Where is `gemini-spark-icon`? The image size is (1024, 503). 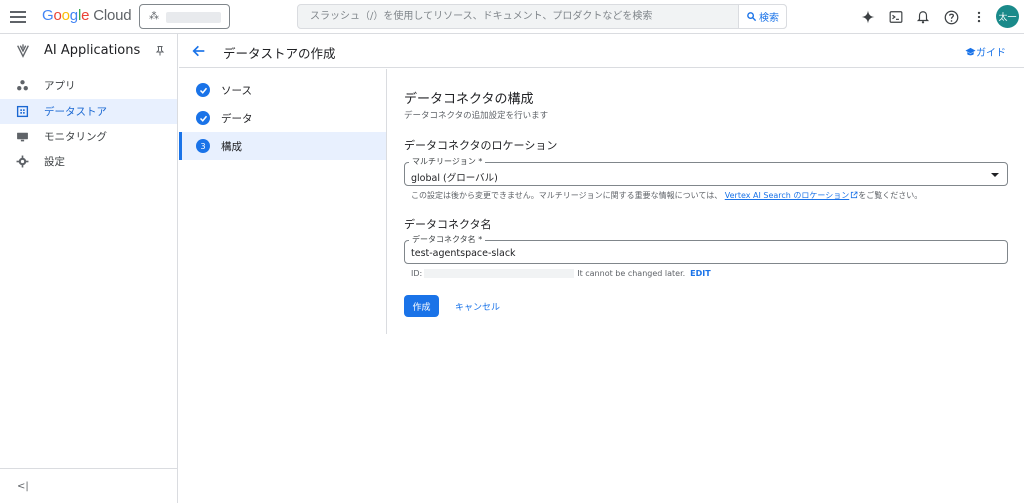
gemini-spark-icon is located at coordinates (868, 17).